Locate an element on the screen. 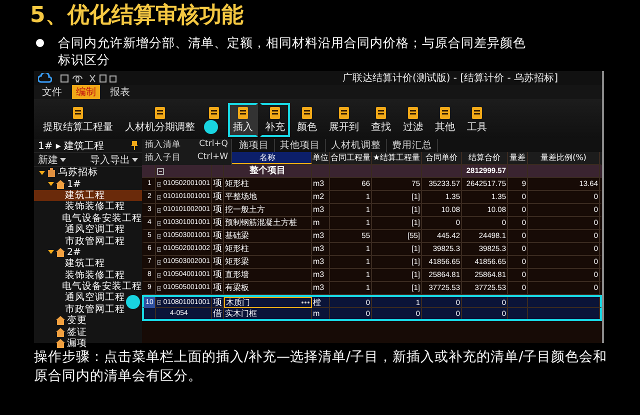  toolbar-button: 展开到 is located at coordinates (344, 120).